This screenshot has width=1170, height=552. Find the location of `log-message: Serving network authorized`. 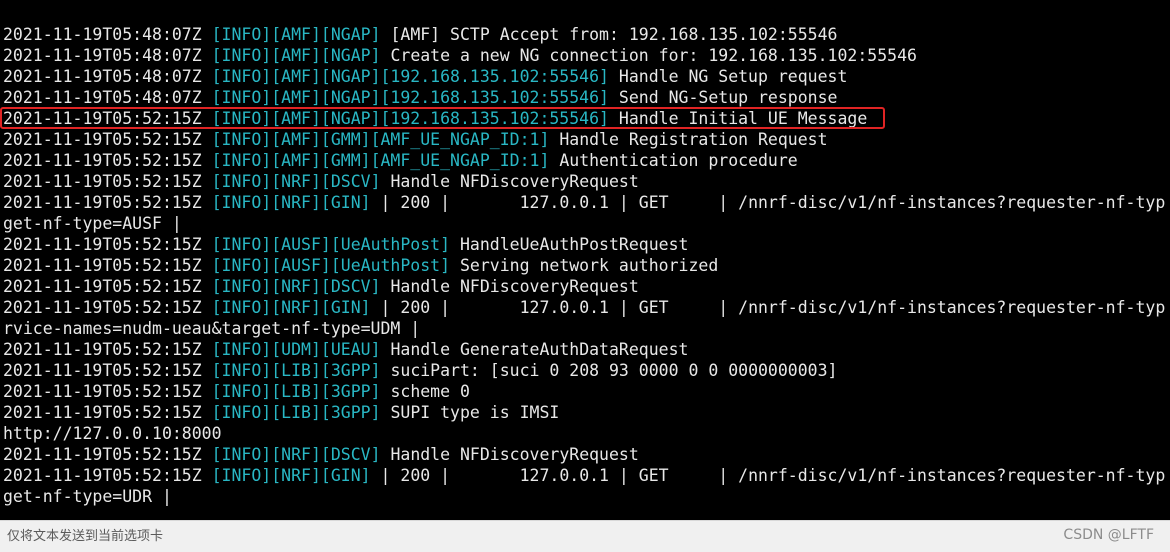

log-message: Serving network authorized is located at coordinates (584, 265).